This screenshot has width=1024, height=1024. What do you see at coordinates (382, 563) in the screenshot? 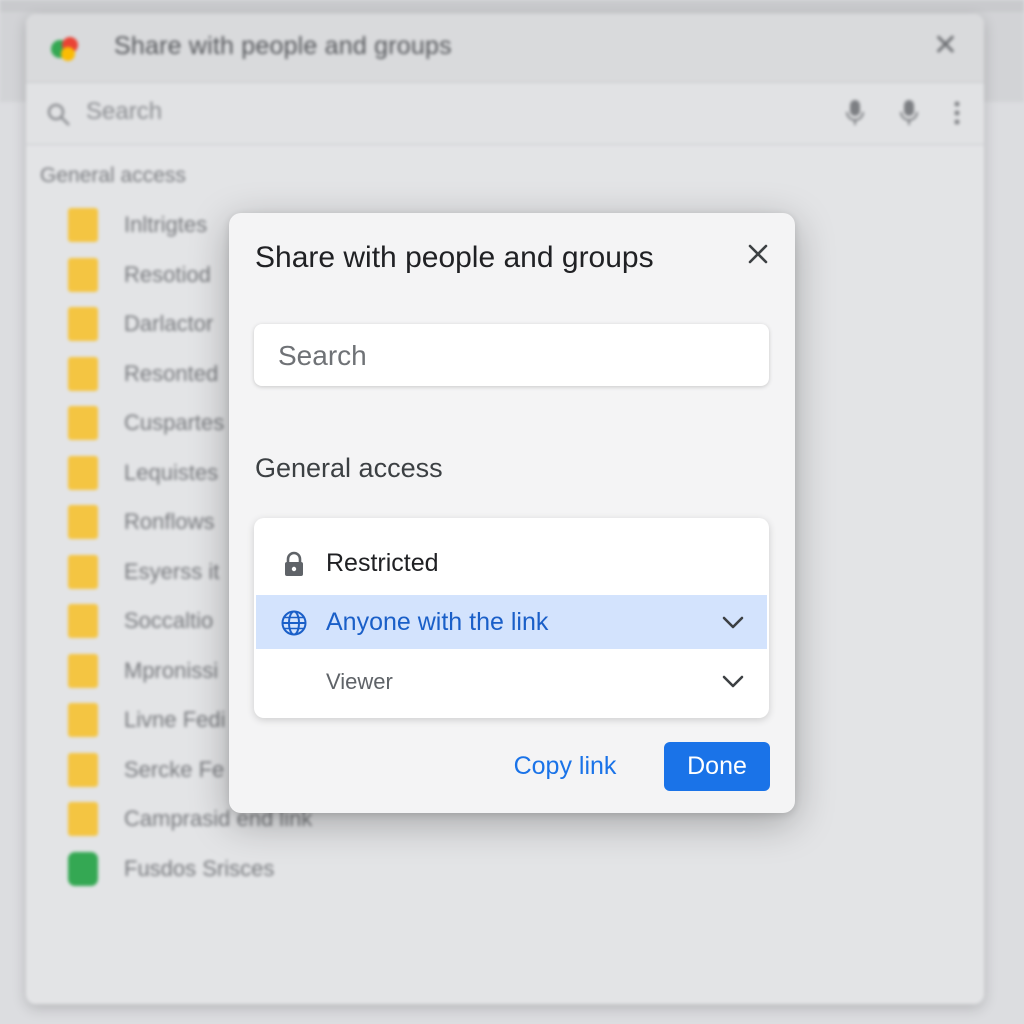
I see `access-option-label: Restricted` at bounding box center [382, 563].